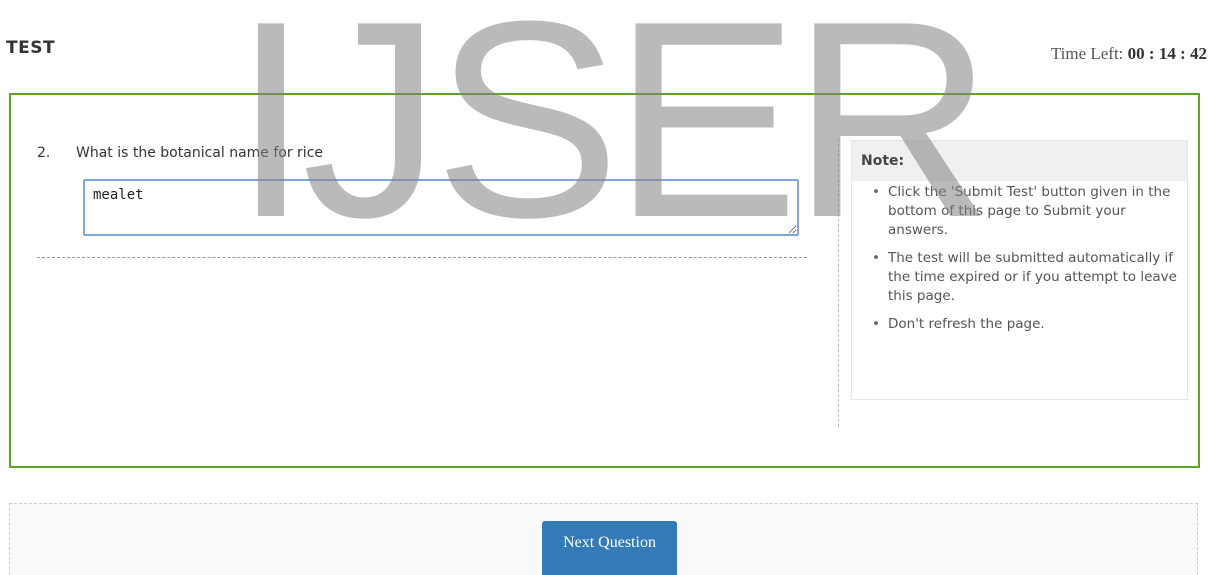 The width and height of the screenshot is (1213, 575). What do you see at coordinates (31, 48) in the screenshot?
I see `page-title: TEST` at bounding box center [31, 48].